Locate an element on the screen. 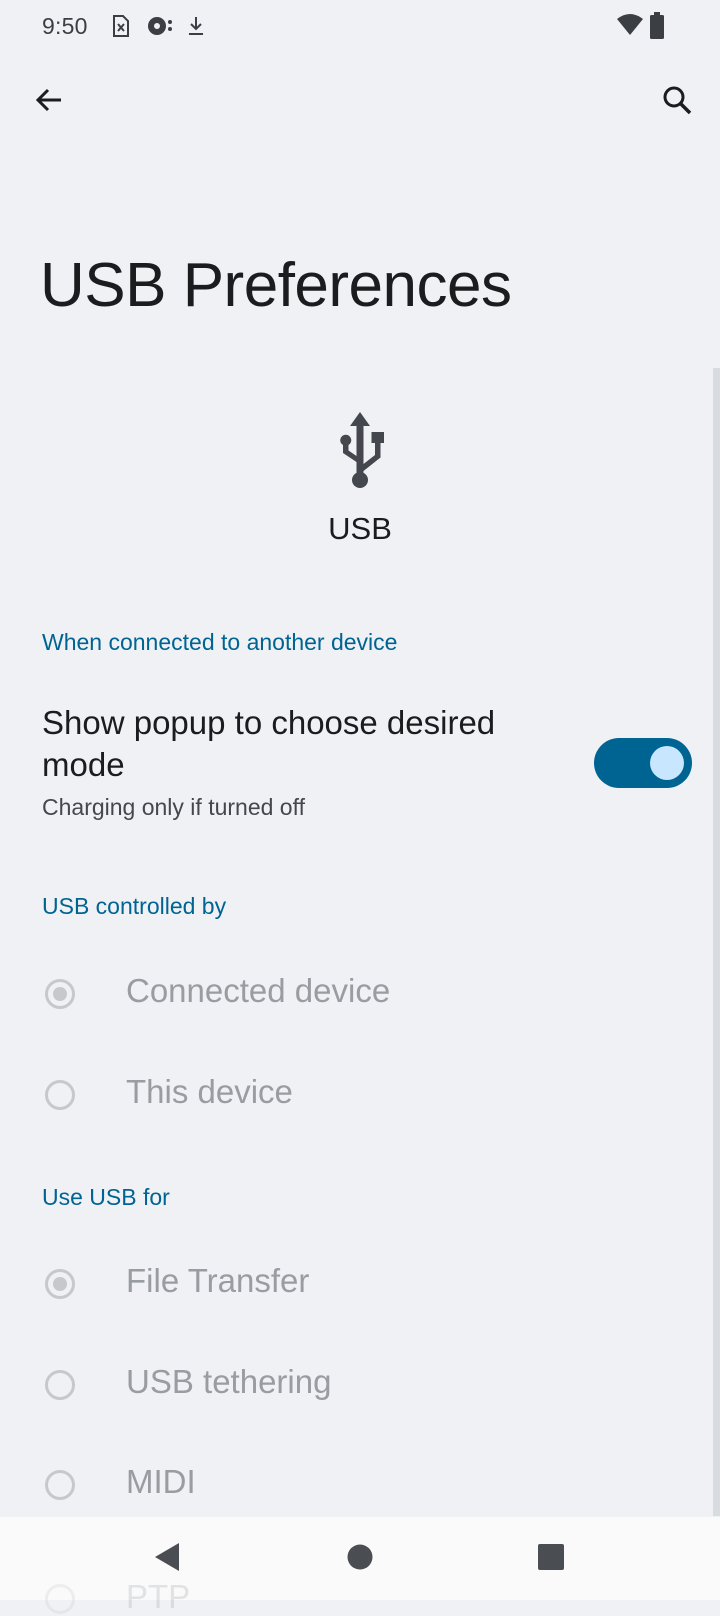  radio-button-ptp is located at coordinates (60, 1599).